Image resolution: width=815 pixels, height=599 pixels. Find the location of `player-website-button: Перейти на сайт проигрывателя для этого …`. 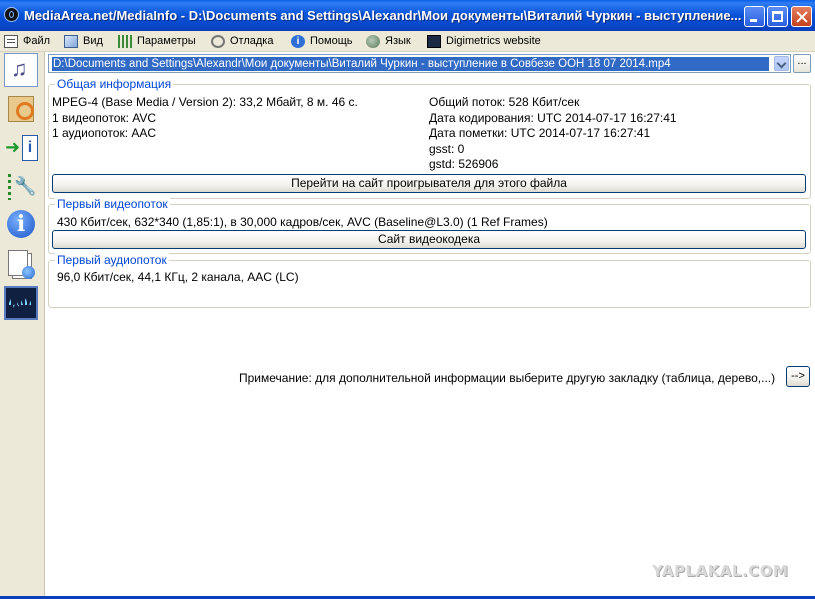

player-website-button: Перейти на сайт проигрывателя для этого … is located at coordinates (429, 183).